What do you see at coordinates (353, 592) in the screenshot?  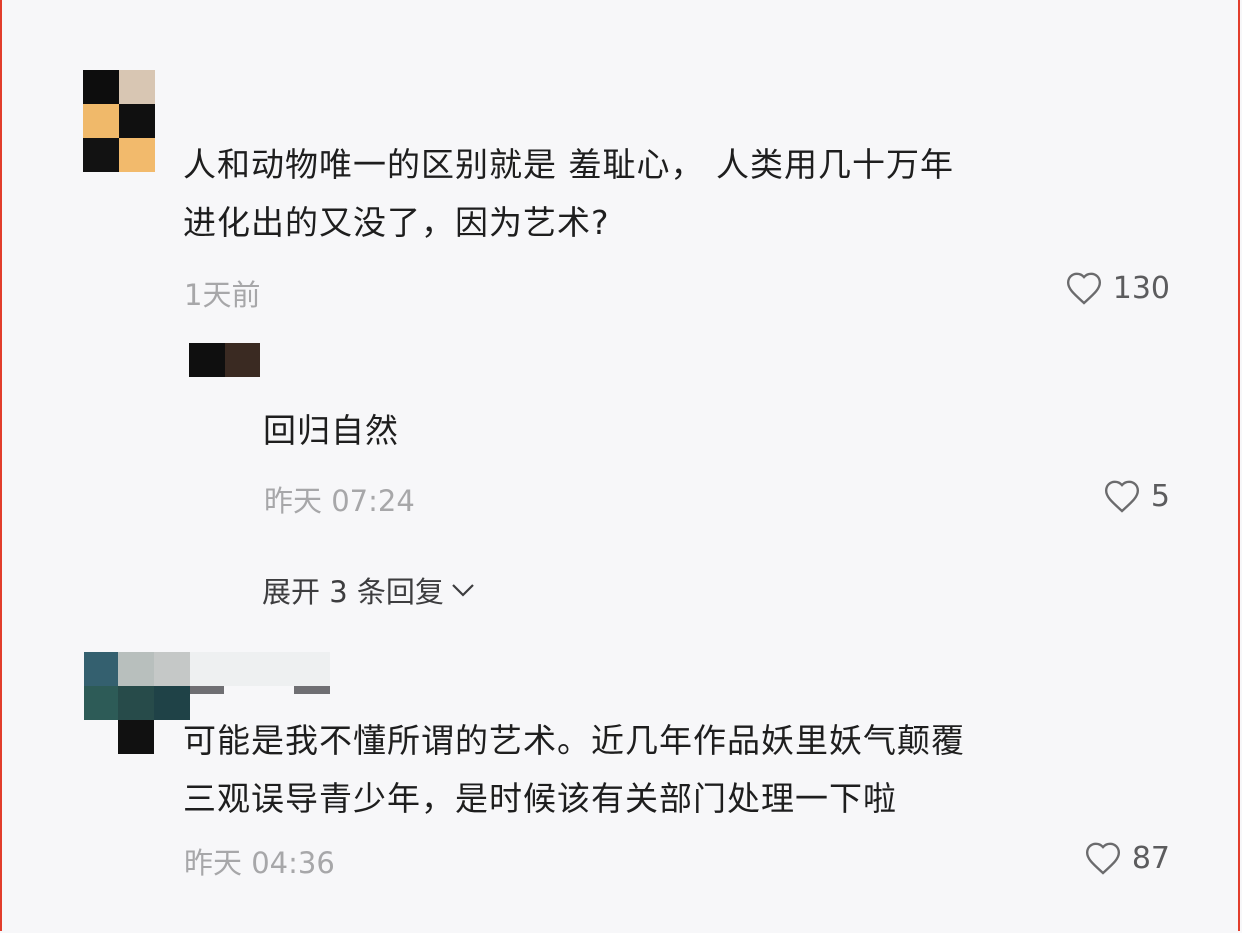 I see `expand-replies-label: 展开 3 条回复` at bounding box center [353, 592].